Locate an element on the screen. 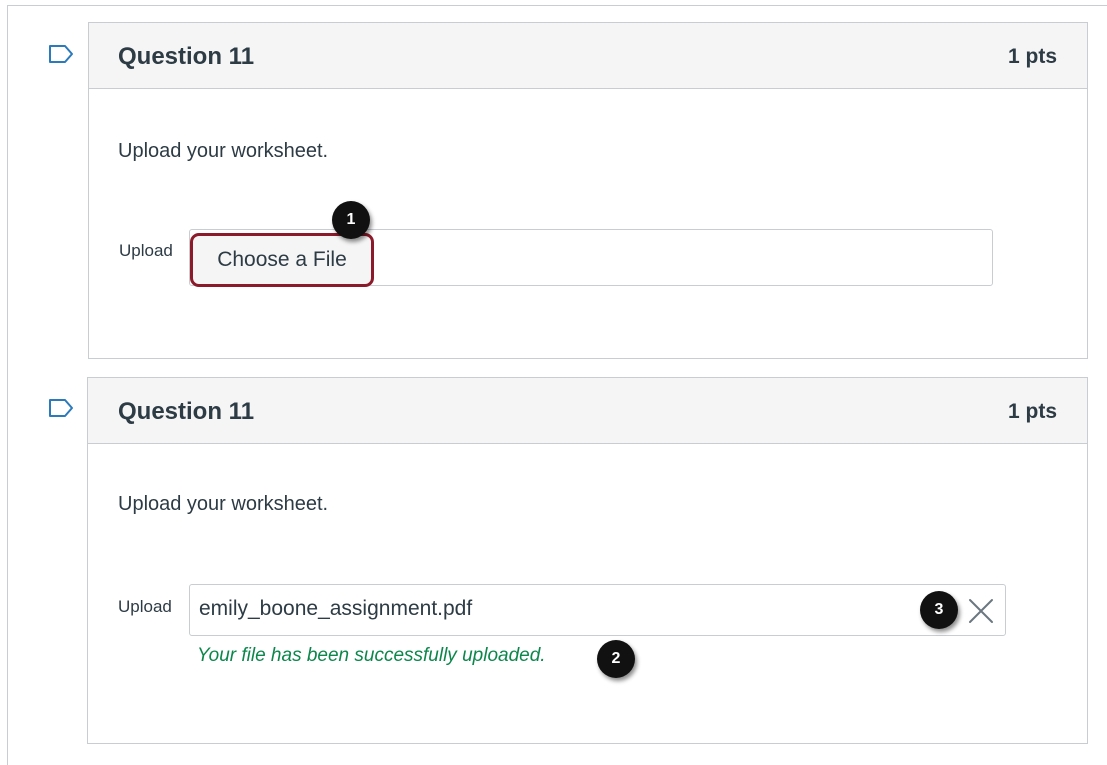 The height and width of the screenshot is (765, 1107). frame-border-top is located at coordinates (557, 5).